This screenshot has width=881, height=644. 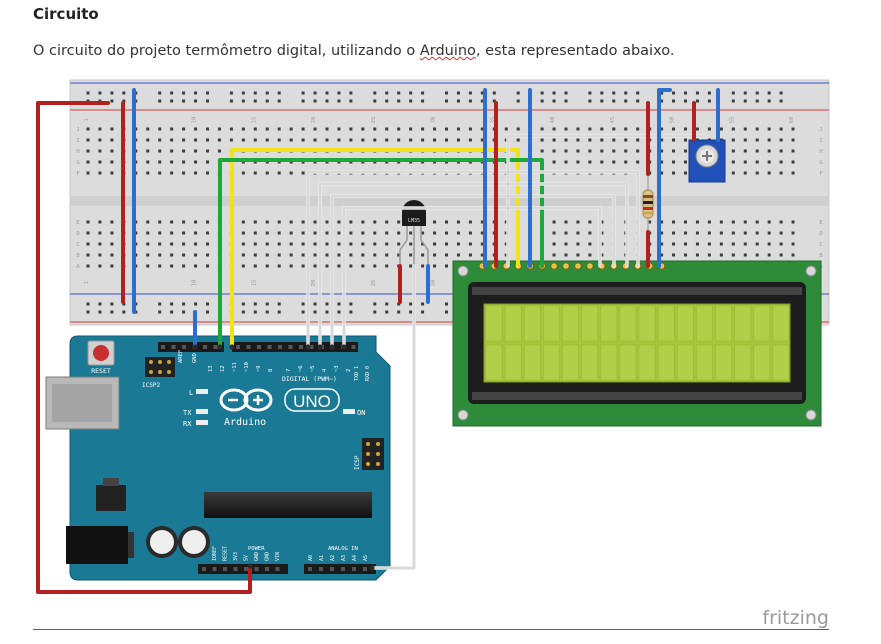 I want to click on bottom-divider, so click(x=431, y=629).